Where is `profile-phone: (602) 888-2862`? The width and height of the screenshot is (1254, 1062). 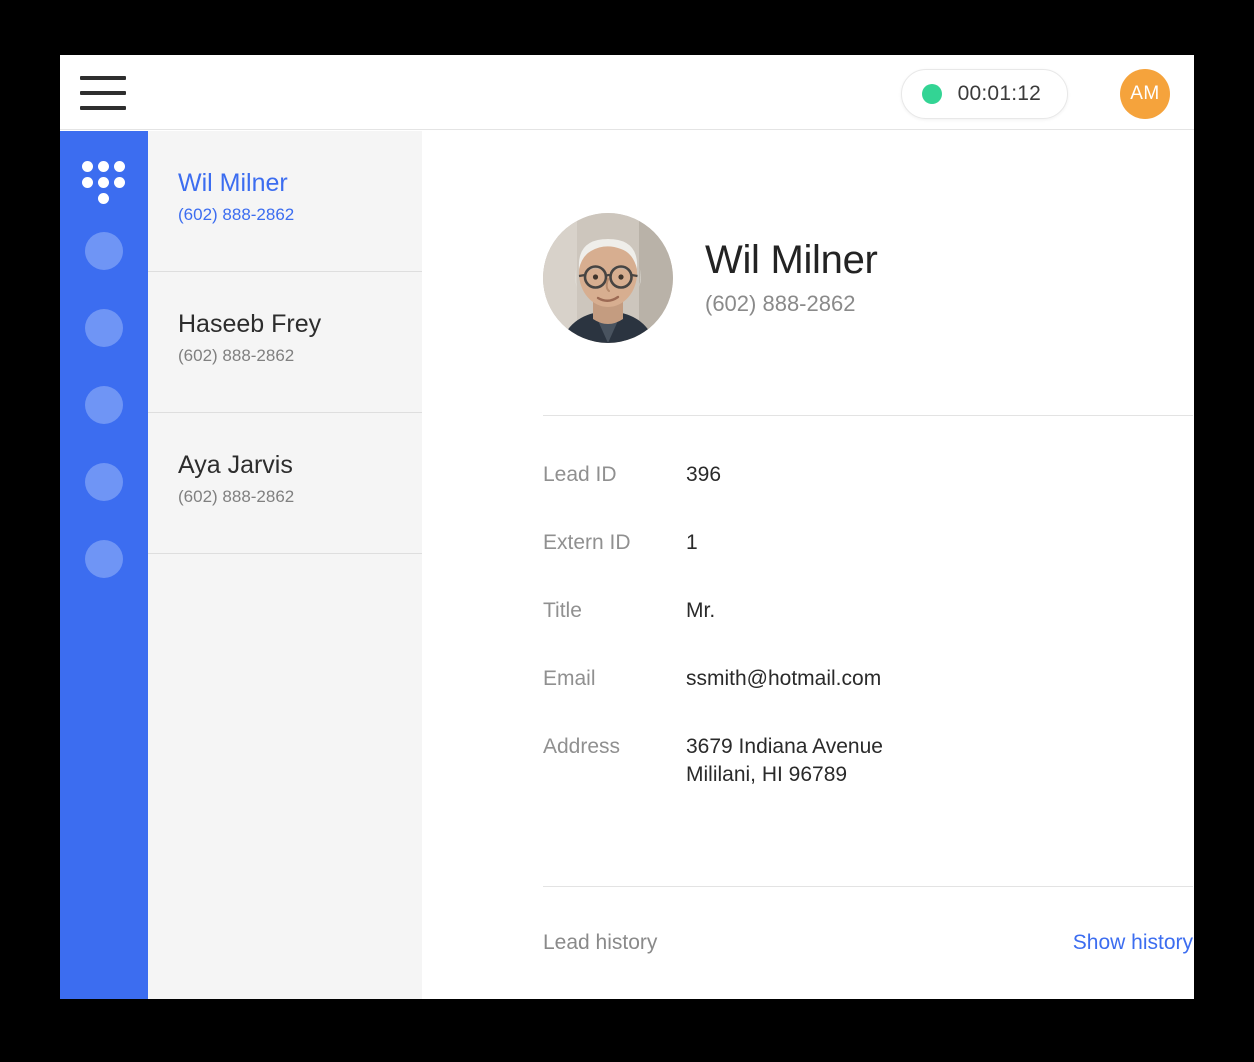 profile-phone: (602) 888-2862 is located at coordinates (780, 303).